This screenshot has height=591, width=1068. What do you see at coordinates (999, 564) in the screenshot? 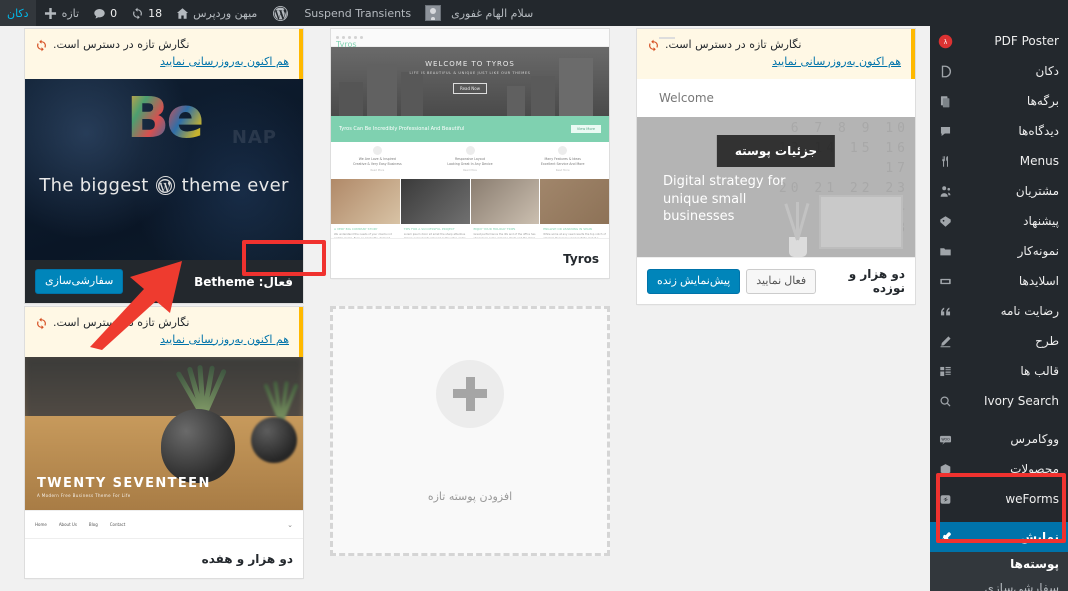
I see `submenu-item-themes: پوسته‌ها` at bounding box center [999, 564].